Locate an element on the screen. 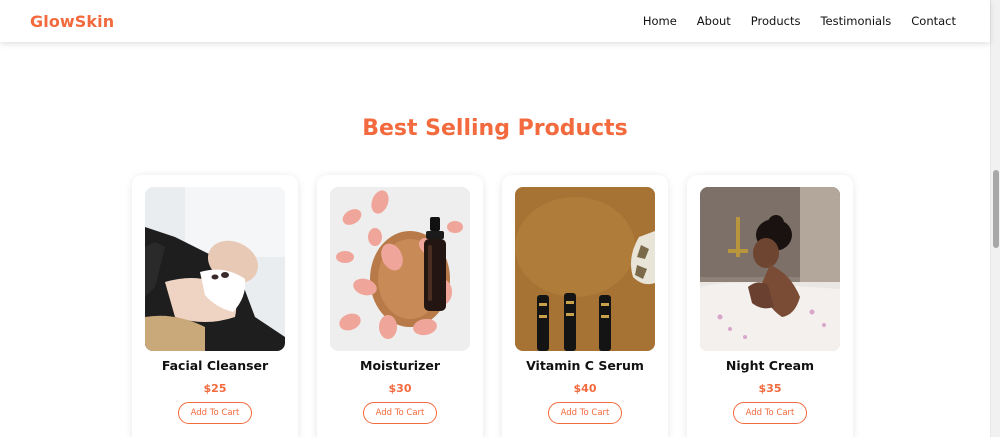  moisturizer-image is located at coordinates (400, 269).